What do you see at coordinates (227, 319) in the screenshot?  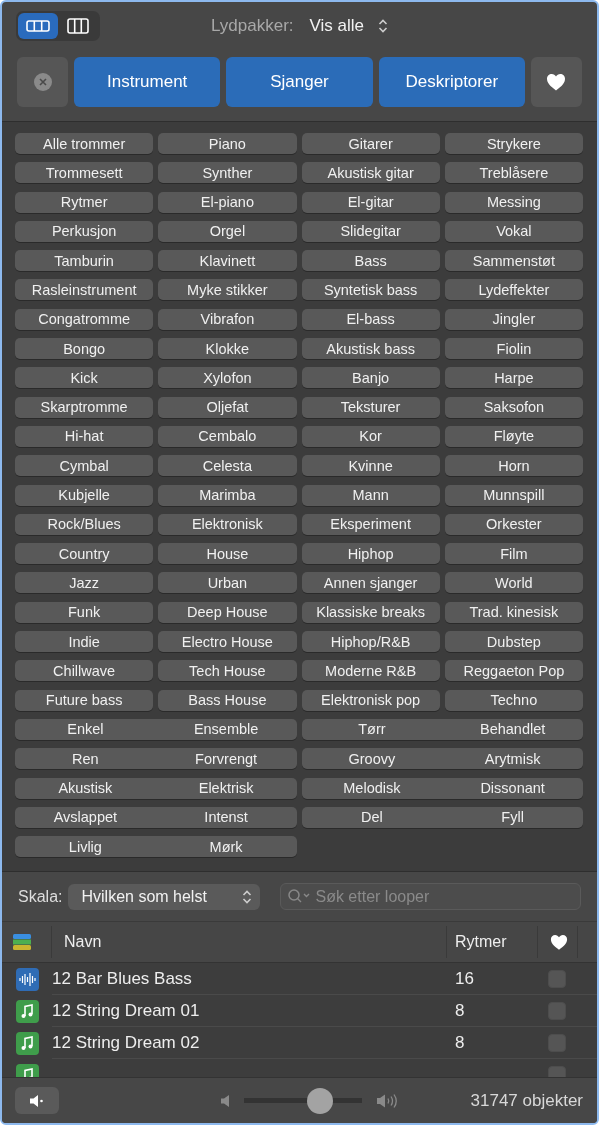 I see `keyword-button: Vibrafon` at bounding box center [227, 319].